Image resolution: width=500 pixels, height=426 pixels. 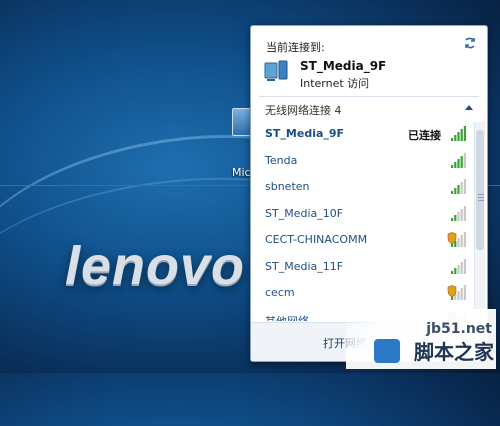 What do you see at coordinates (365, 161) in the screenshot?
I see `network-row: Tenda` at bounding box center [365, 161].